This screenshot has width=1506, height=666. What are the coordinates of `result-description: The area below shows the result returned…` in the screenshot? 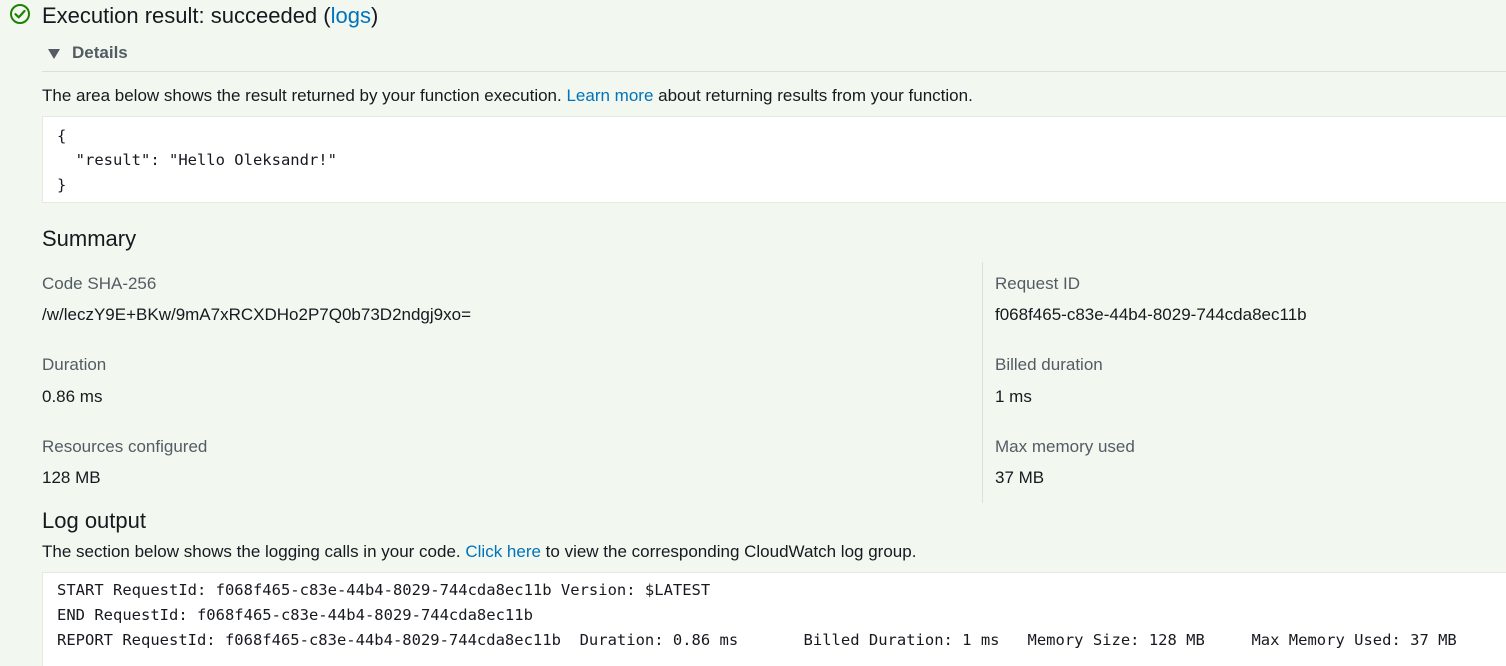 It's located at (507, 96).